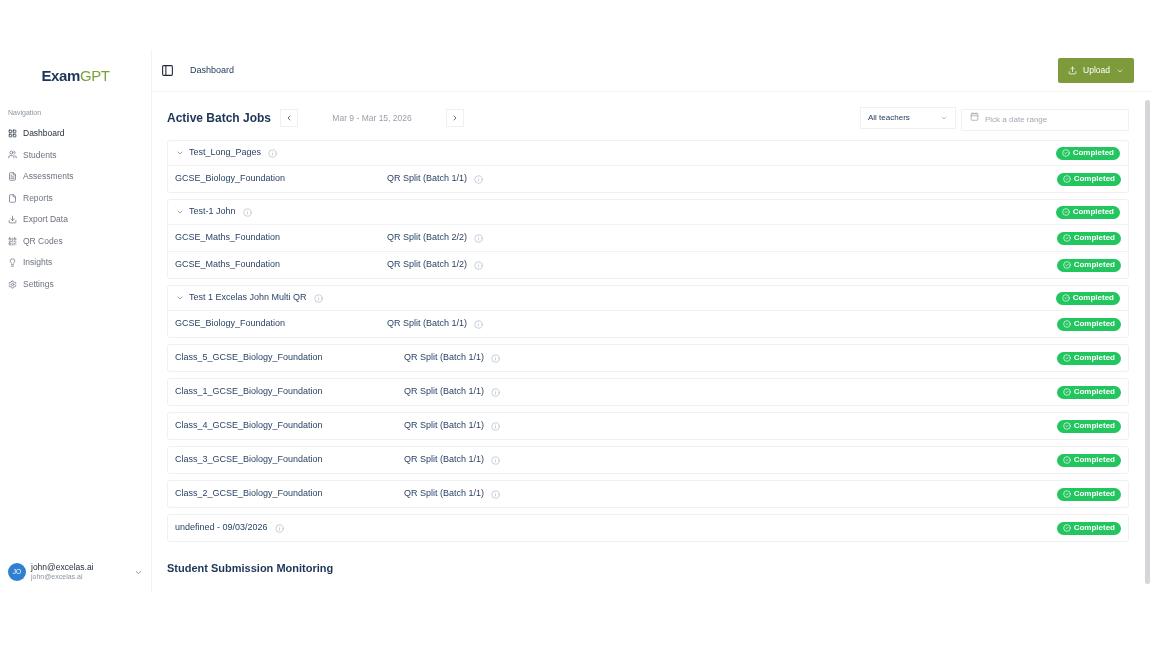 The height and width of the screenshot is (648, 1152). Describe the element at coordinates (289, 118) in the screenshot. I see `previous-week-button` at that location.